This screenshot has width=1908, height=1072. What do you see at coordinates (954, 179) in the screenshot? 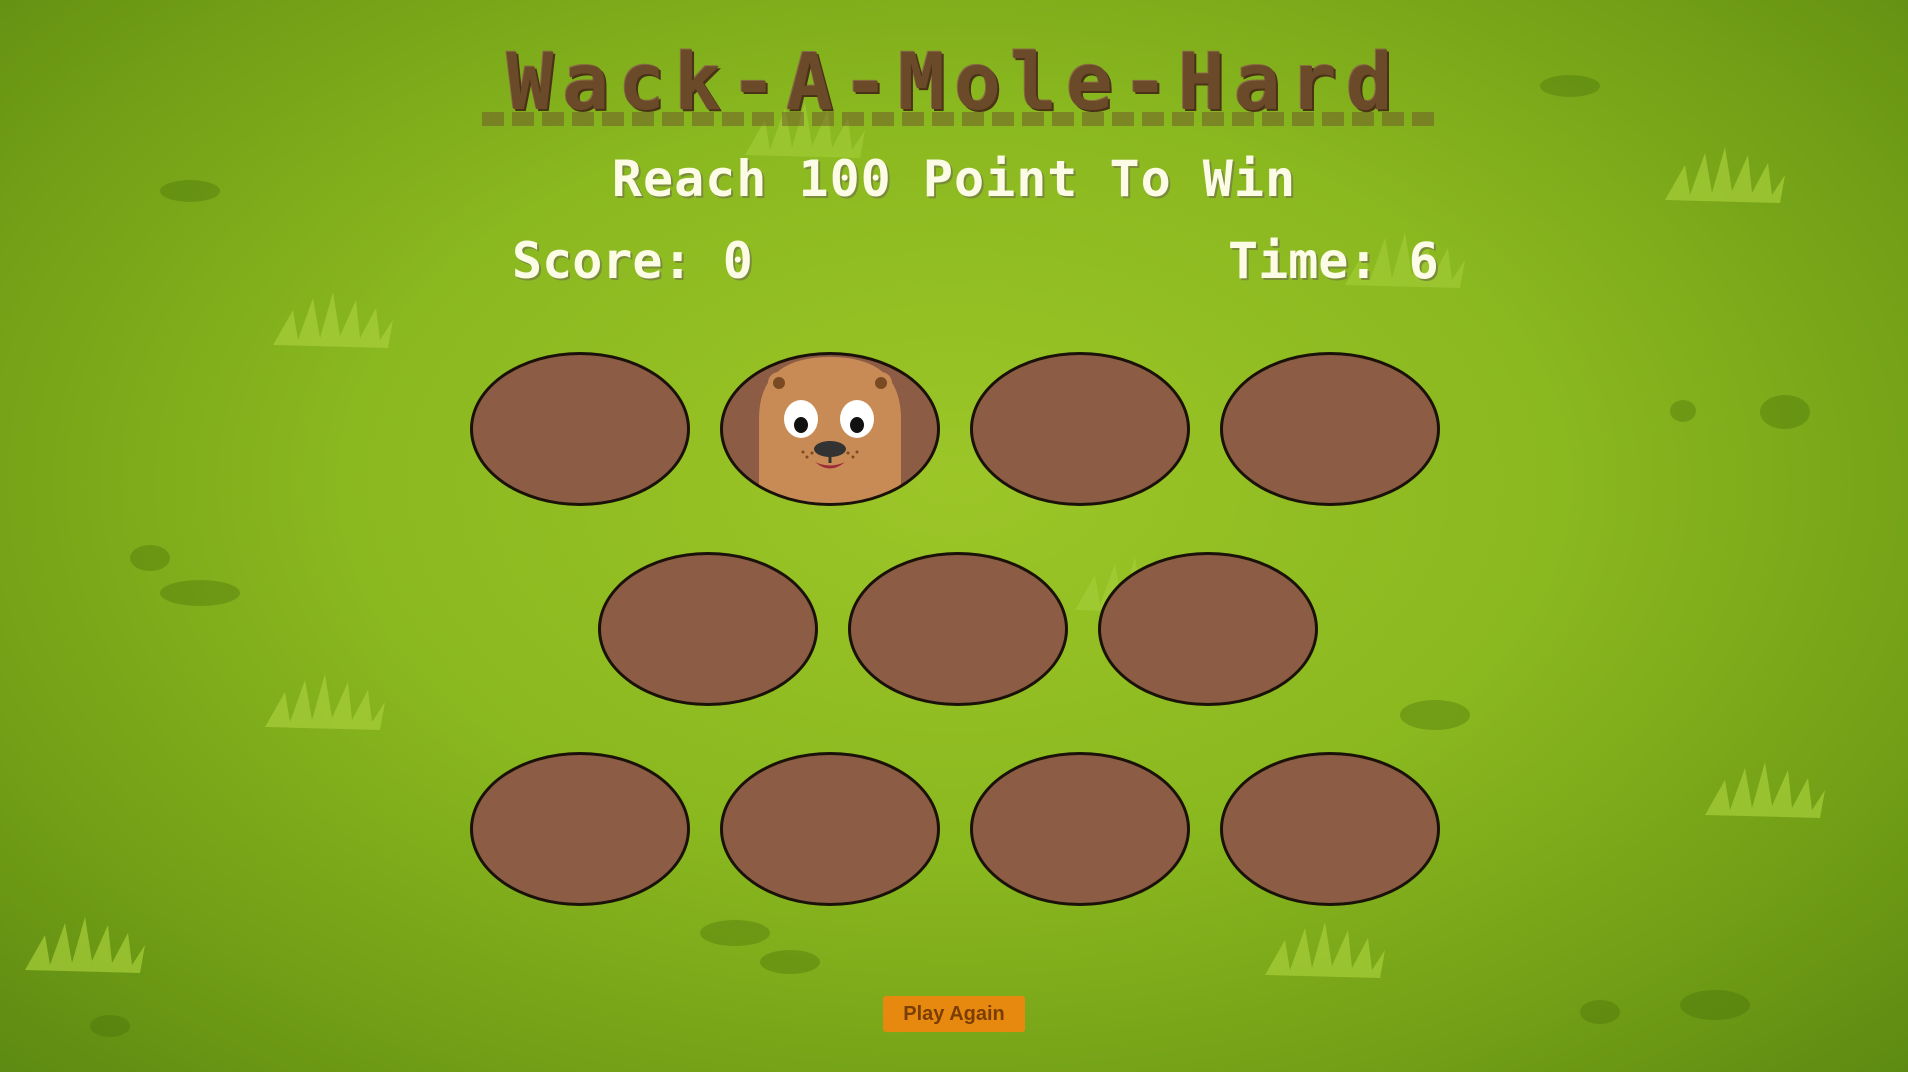
I see `goal-text: Reach 100 Point To Win` at bounding box center [954, 179].